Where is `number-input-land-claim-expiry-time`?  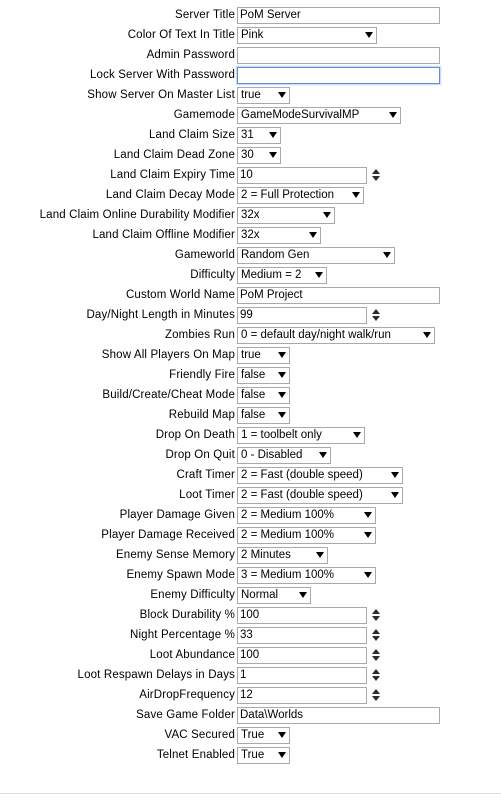
number-input-land-claim-expiry-time is located at coordinates (302, 175).